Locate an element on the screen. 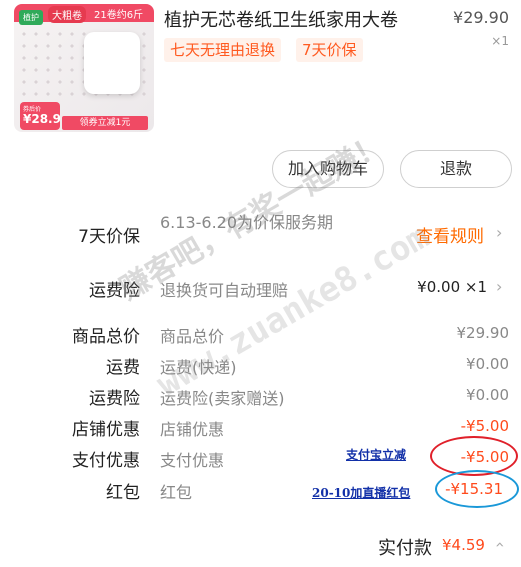  total-label: 实付款 is located at coordinates (405, 548).